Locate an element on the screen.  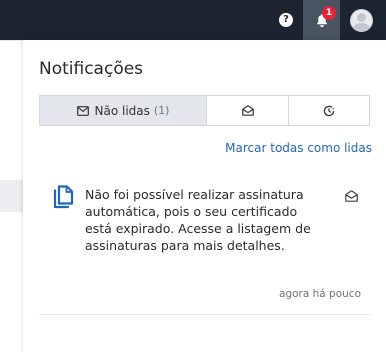
background-list-item is located at coordinates (11, 196).